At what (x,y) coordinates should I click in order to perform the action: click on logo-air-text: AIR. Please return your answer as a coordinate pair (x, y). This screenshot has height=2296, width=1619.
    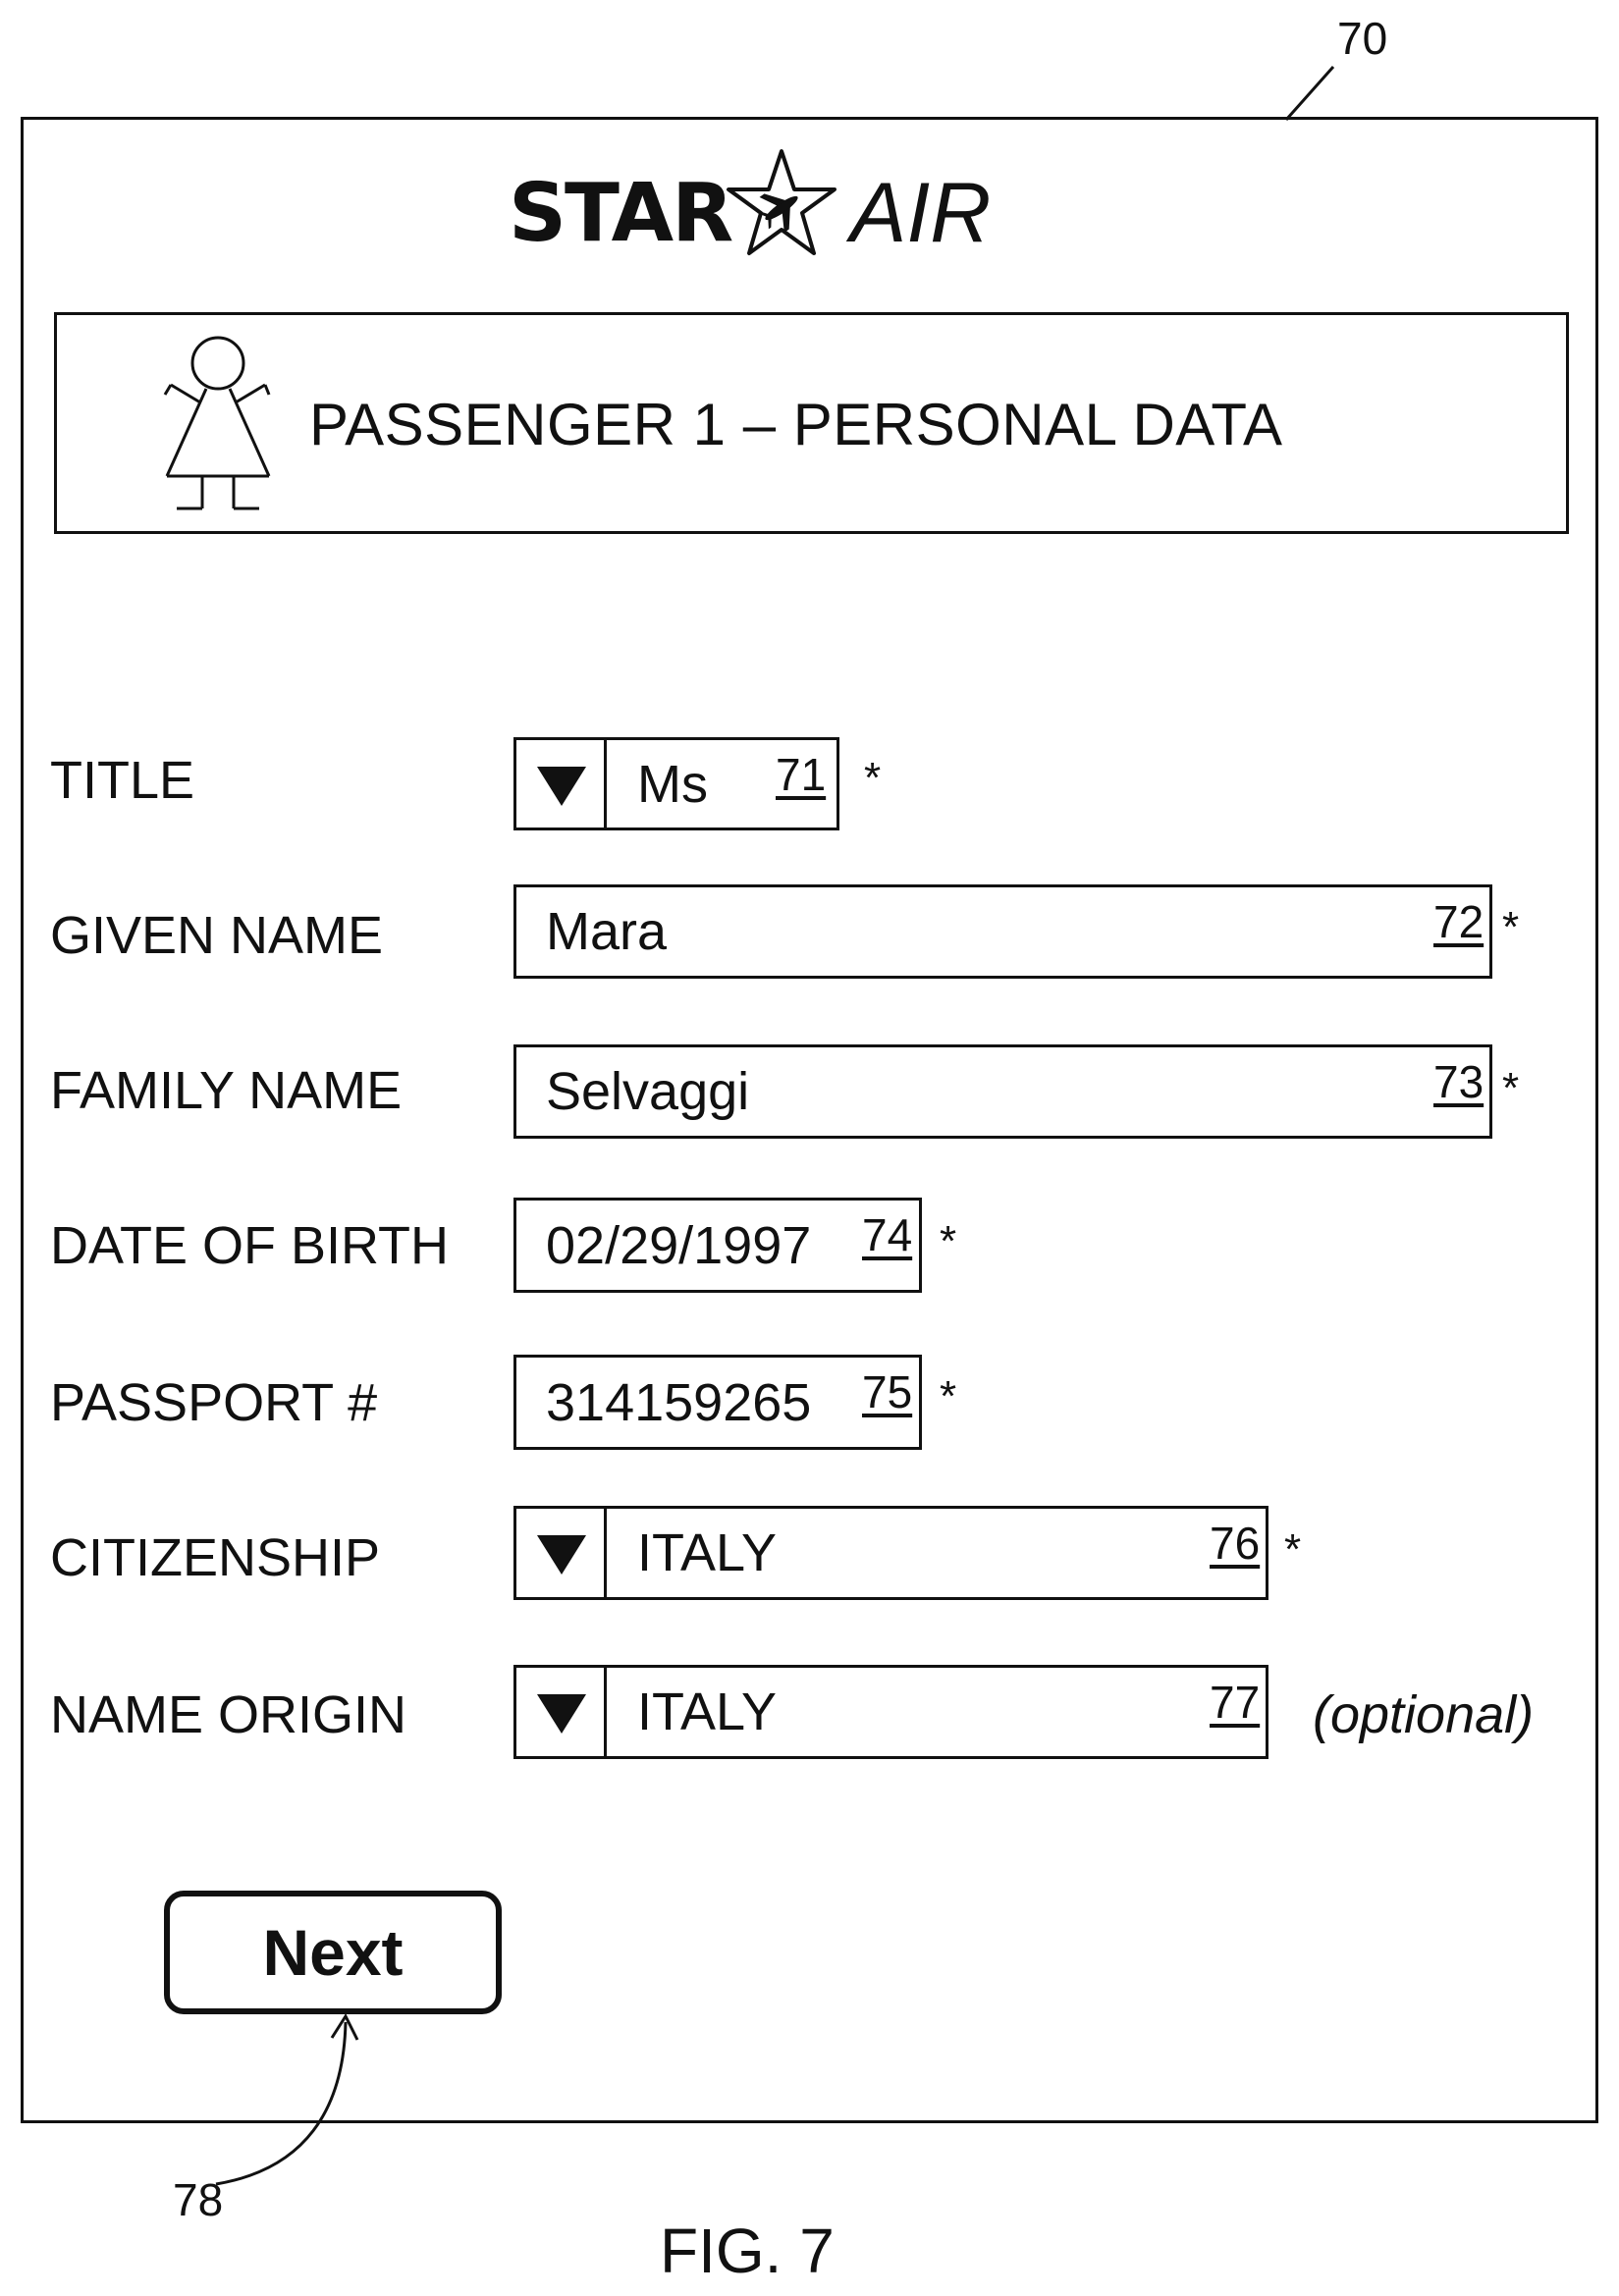
    Looking at the image, I should click on (920, 214).